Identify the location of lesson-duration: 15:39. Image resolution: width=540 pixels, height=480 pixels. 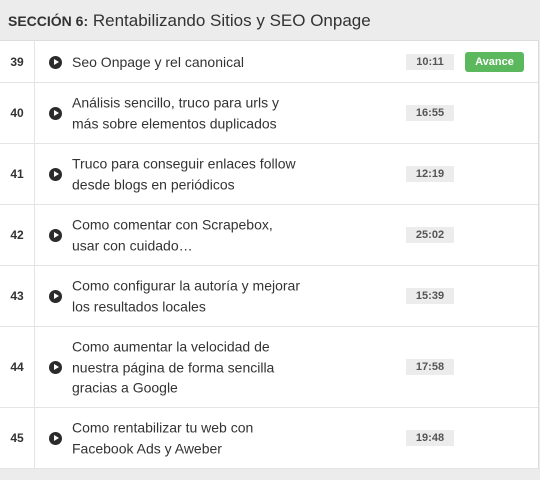
(430, 296).